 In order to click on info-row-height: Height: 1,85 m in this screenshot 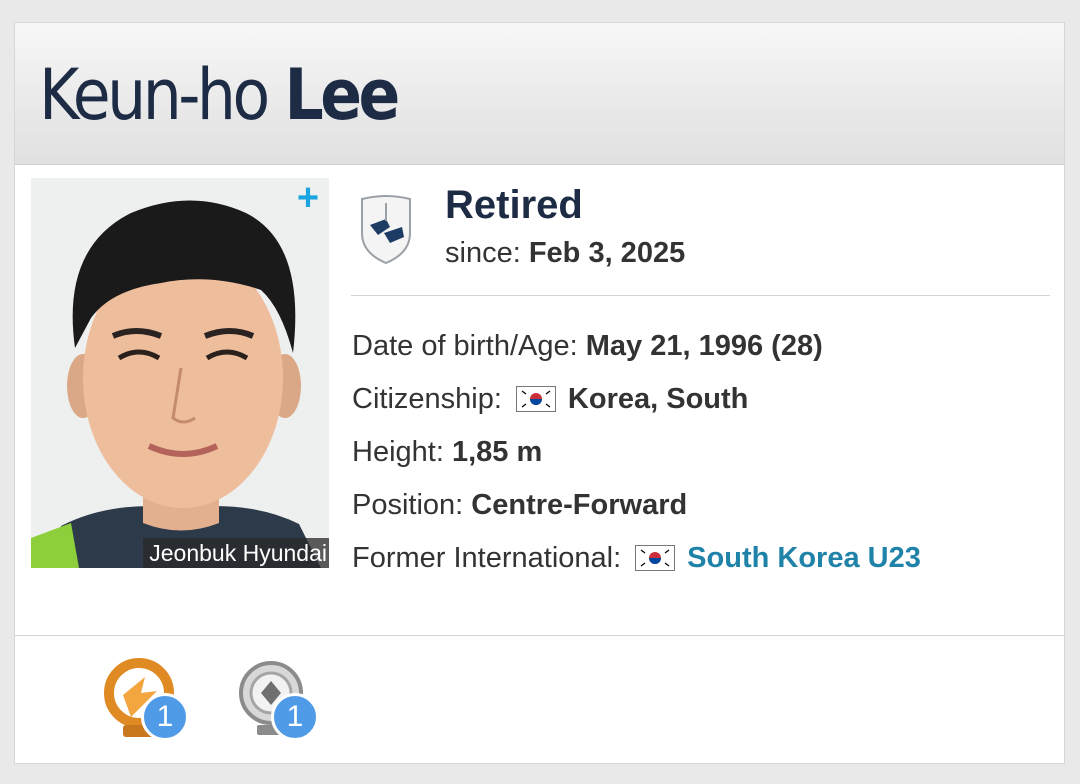, I will do `click(636, 451)`.